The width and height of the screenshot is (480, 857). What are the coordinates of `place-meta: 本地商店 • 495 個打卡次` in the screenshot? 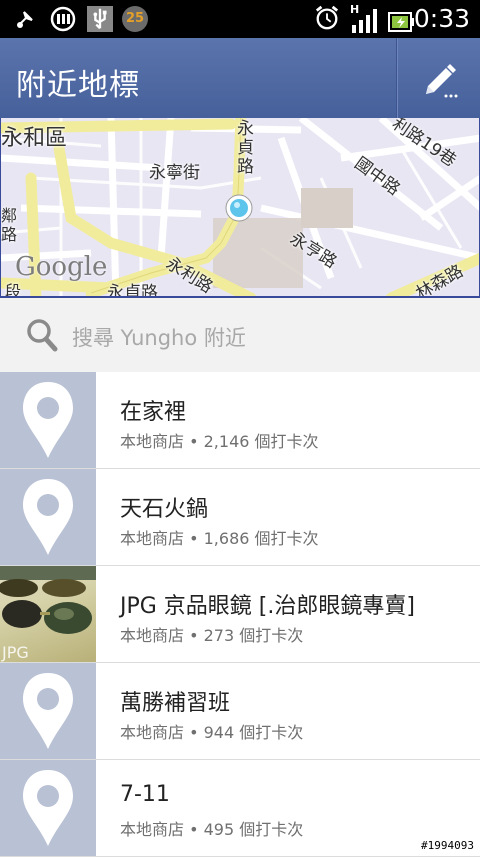 It's located at (211, 828).